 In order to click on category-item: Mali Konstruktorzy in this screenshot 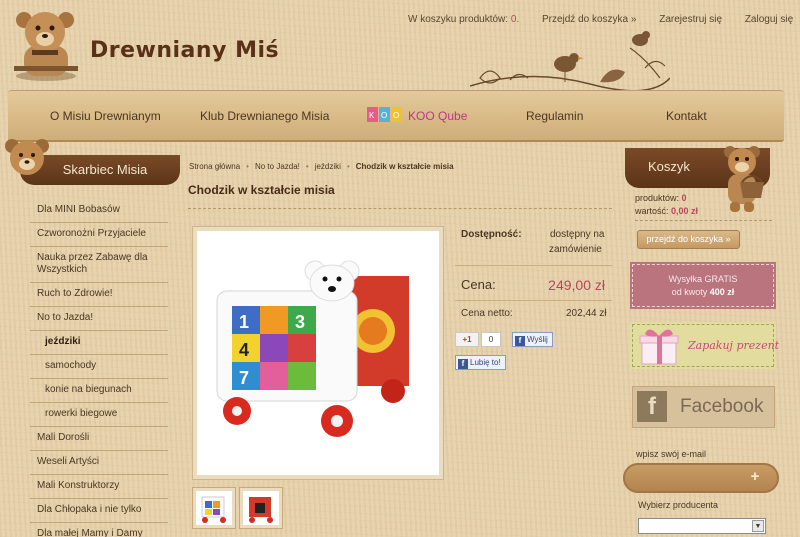, I will do `click(99, 487)`.